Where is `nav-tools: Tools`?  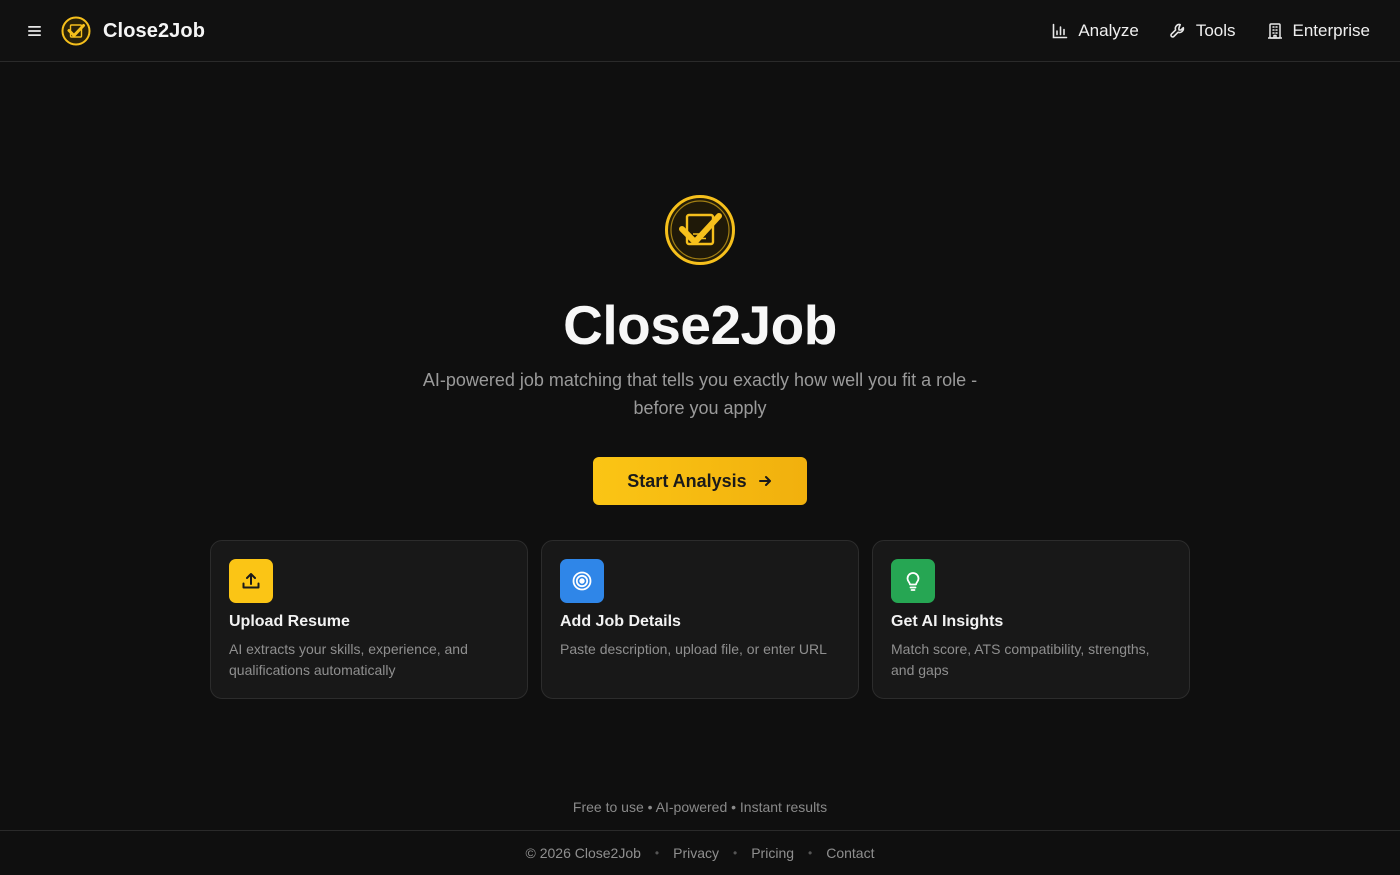
nav-tools: Tools is located at coordinates (1202, 31).